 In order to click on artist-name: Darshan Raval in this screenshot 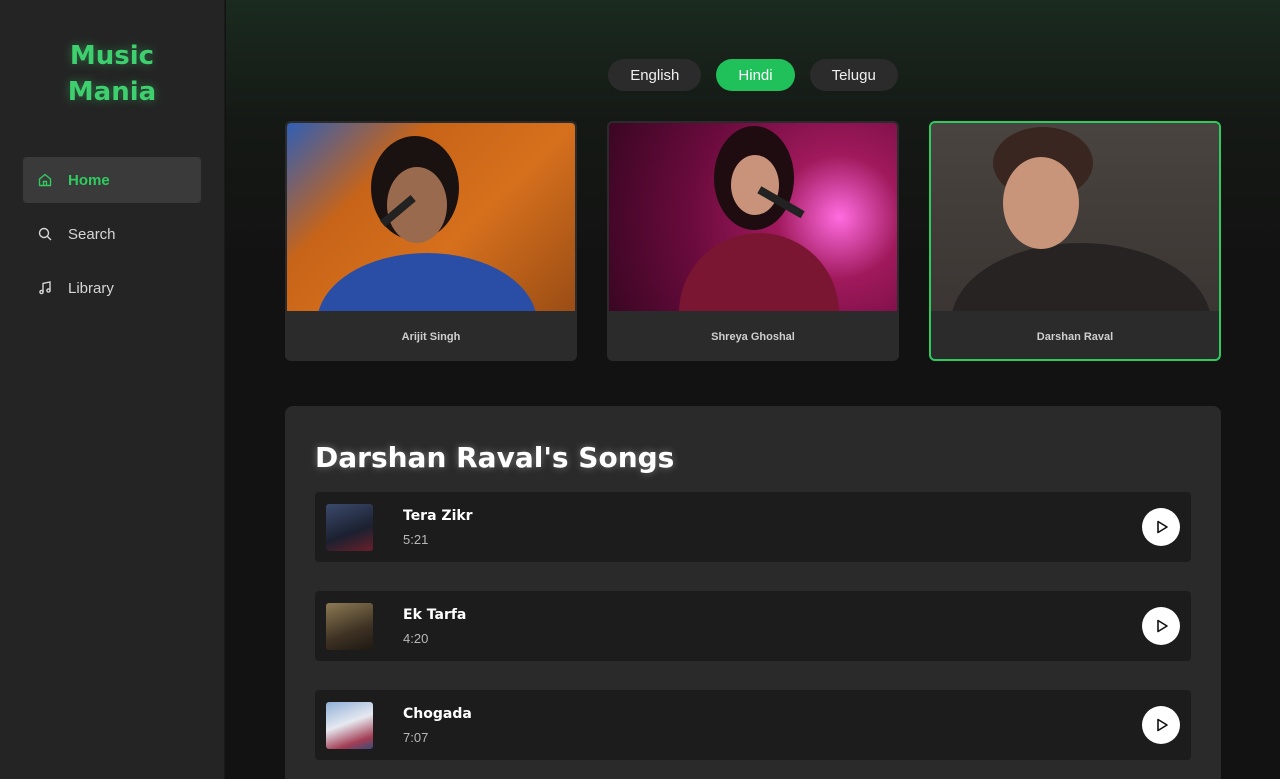, I will do `click(1075, 337)`.